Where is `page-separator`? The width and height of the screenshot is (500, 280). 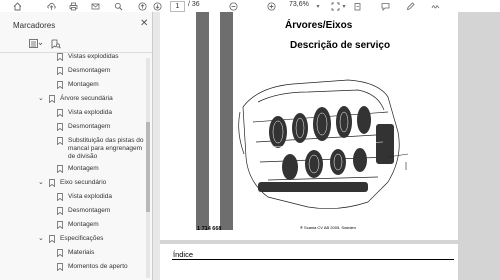
page-separator is located at coordinates (309, 242).